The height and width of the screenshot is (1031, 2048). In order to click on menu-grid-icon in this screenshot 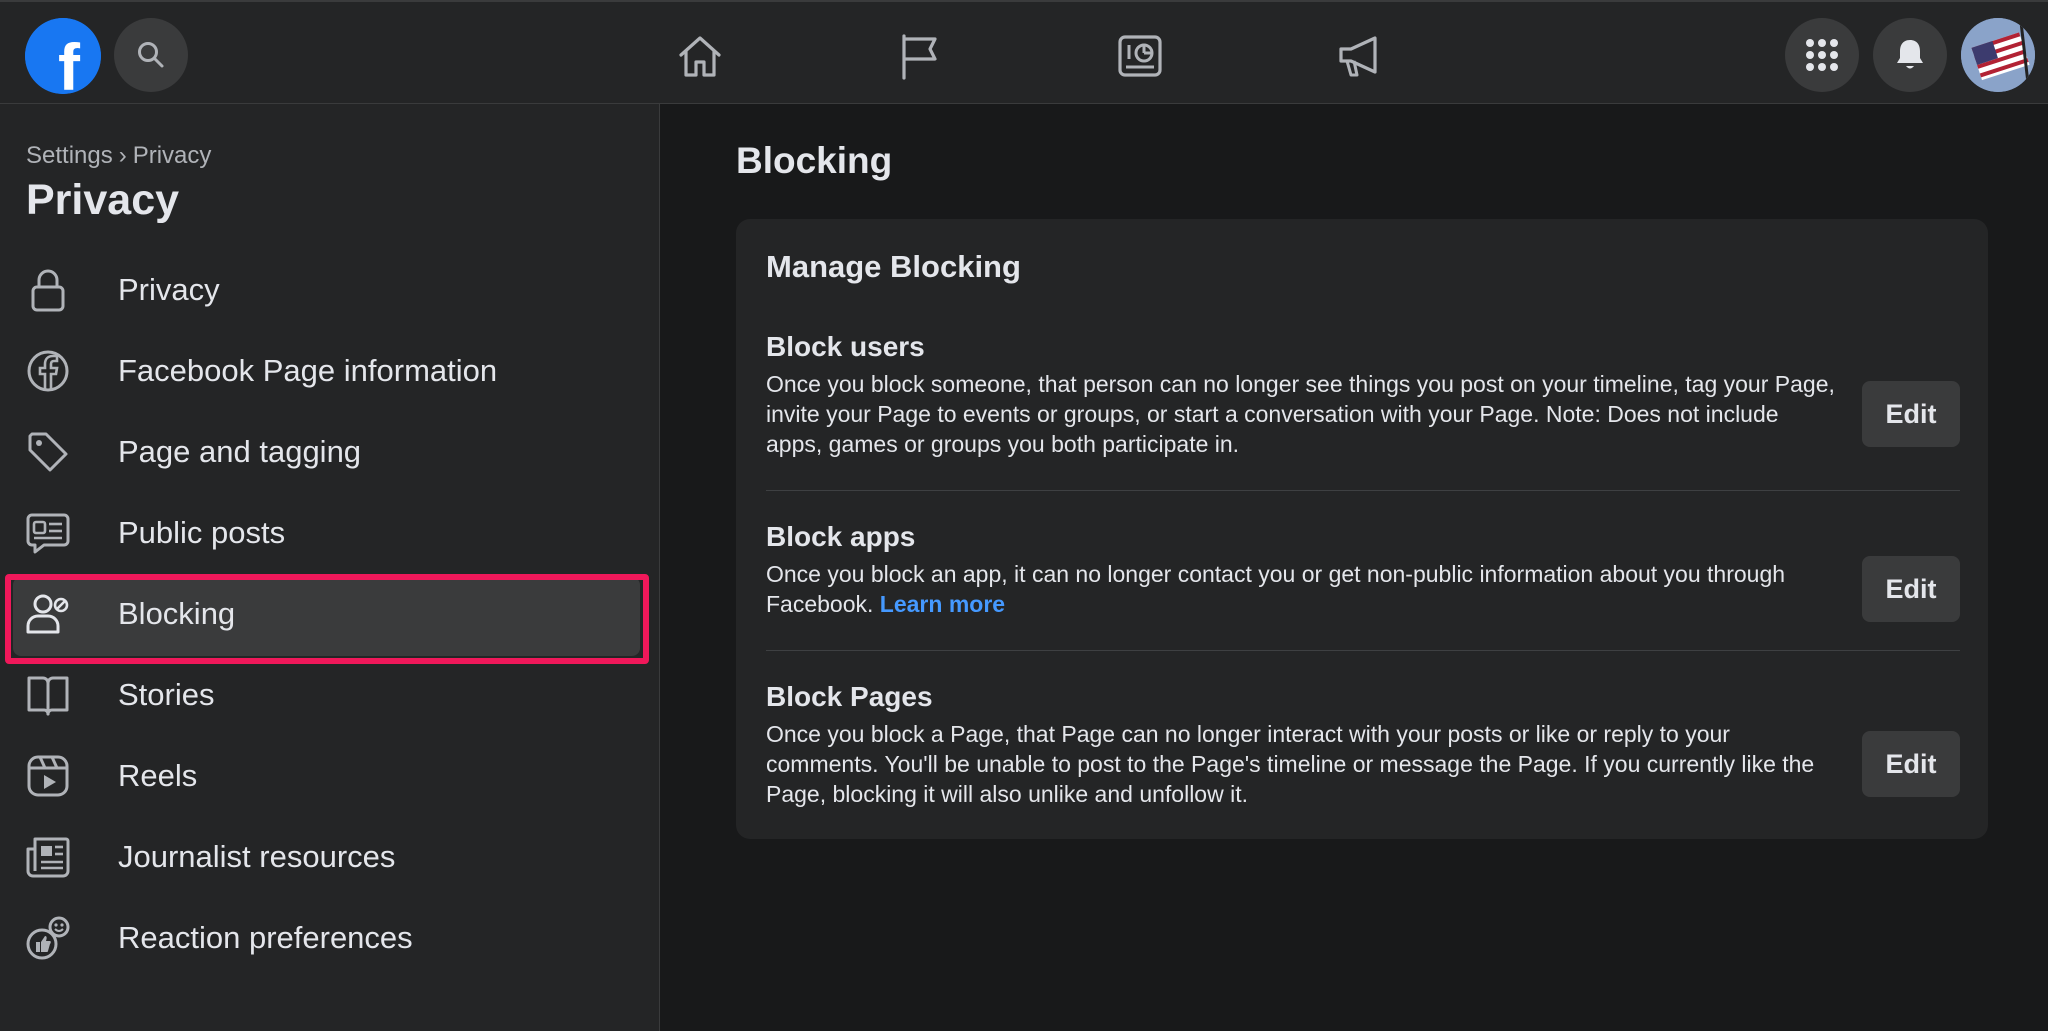, I will do `click(1822, 55)`.